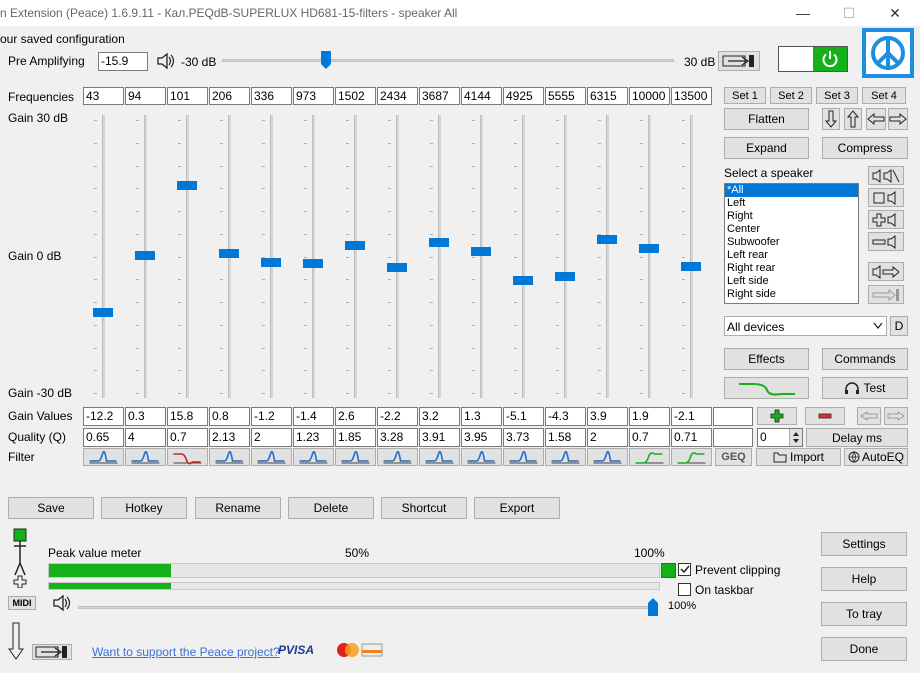  What do you see at coordinates (791, 216) in the screenshot?
I see `speaker-list-item: Right` at bounding box center [791, 216].